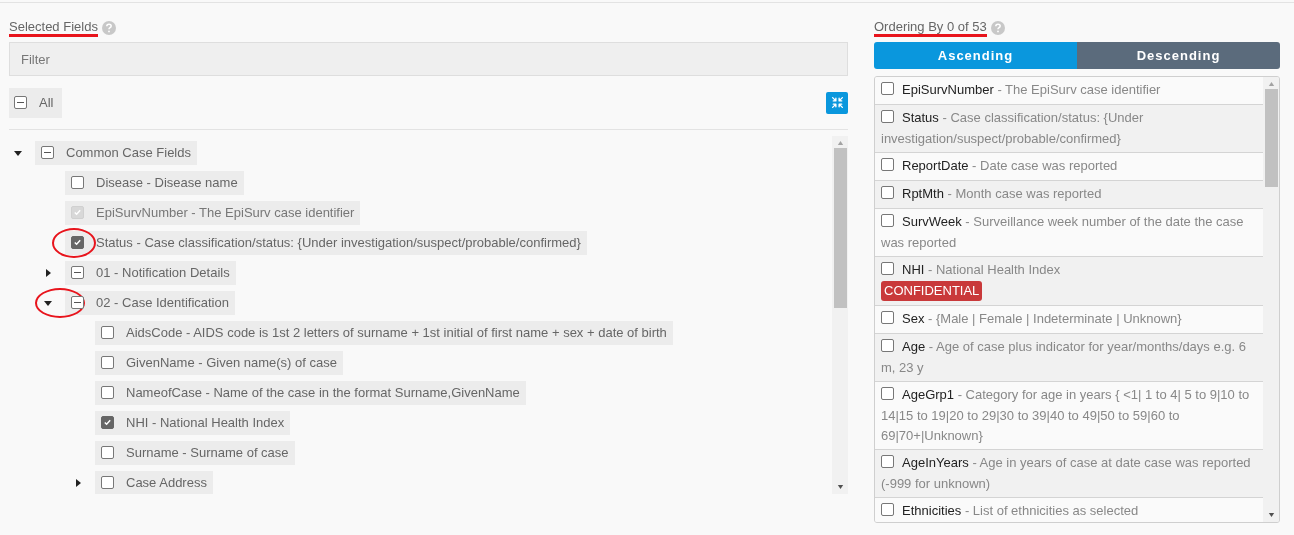 Image resolution: width=1294 pixels, height=535 pixels. Describe the element at coordinates (1013, 128) in the screenshot. I see `order-field-label: Status - Case classification/status: {Under investigation/suspect/probable/confirmed}` at that location.